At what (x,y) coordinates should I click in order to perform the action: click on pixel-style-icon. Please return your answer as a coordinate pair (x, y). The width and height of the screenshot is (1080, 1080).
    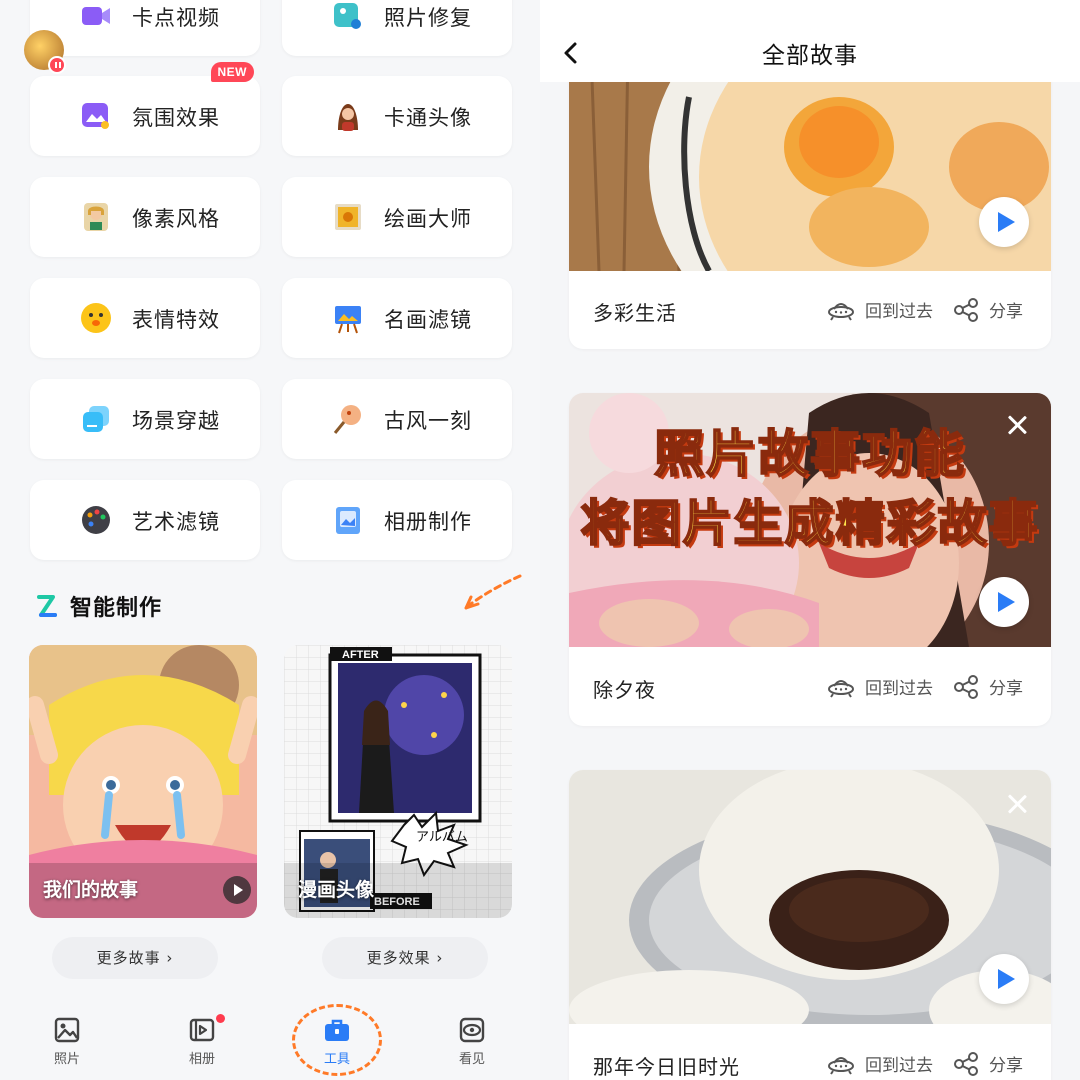
    Looking at the image, I should click on (96, 217).